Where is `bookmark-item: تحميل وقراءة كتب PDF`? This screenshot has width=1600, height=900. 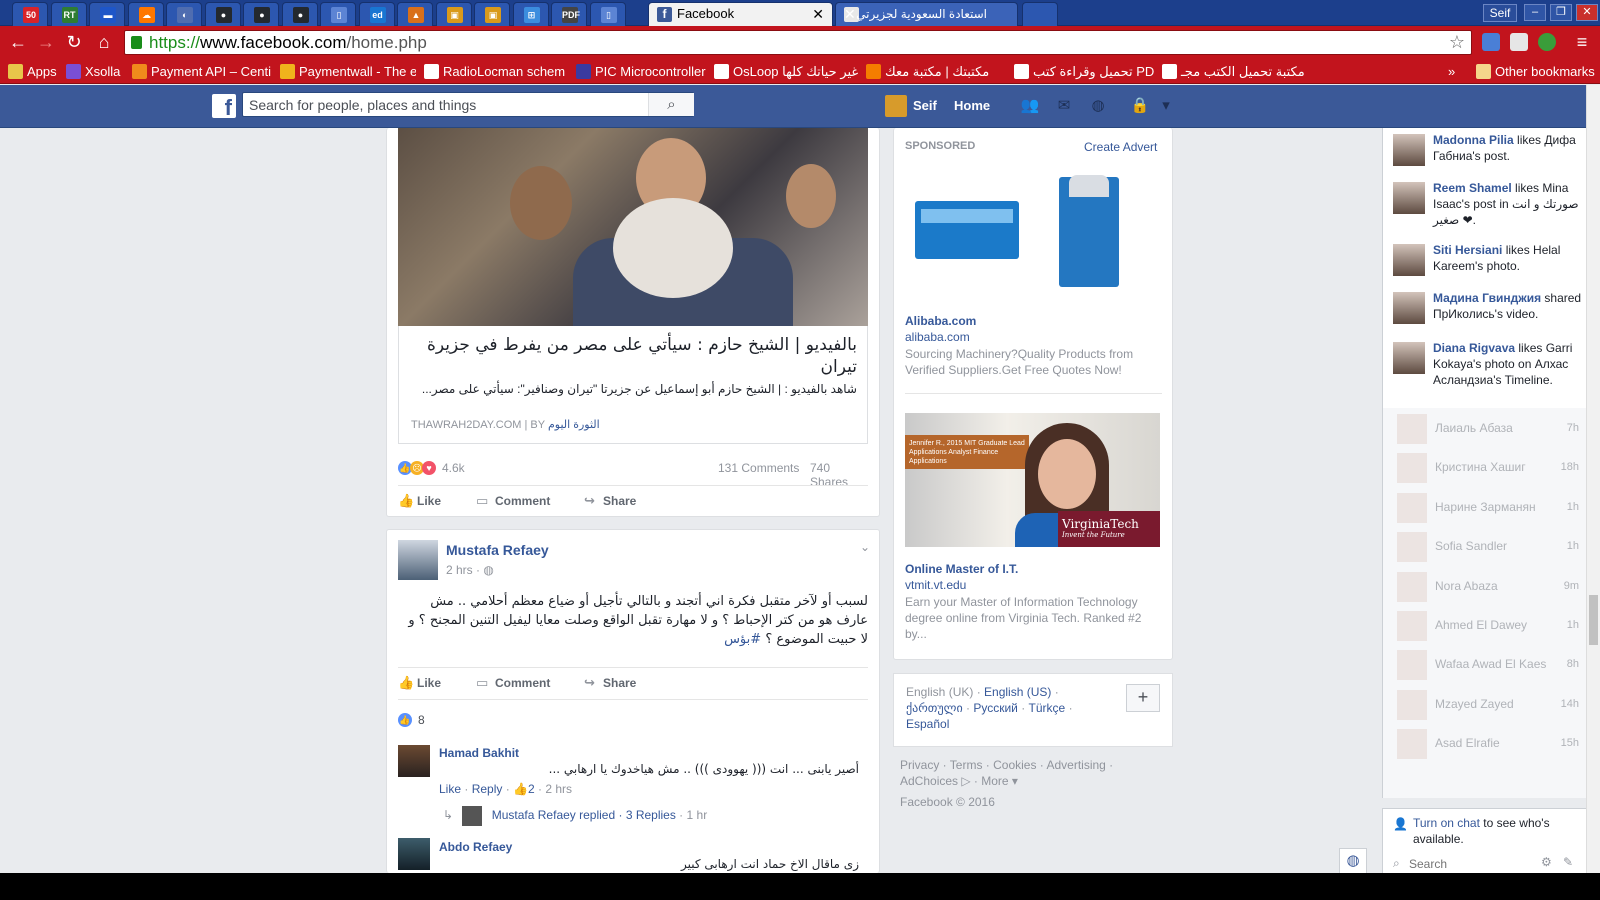
bookmark-item: تحميل وقراءة كتب PDF is located at coordinates (1084, 71).